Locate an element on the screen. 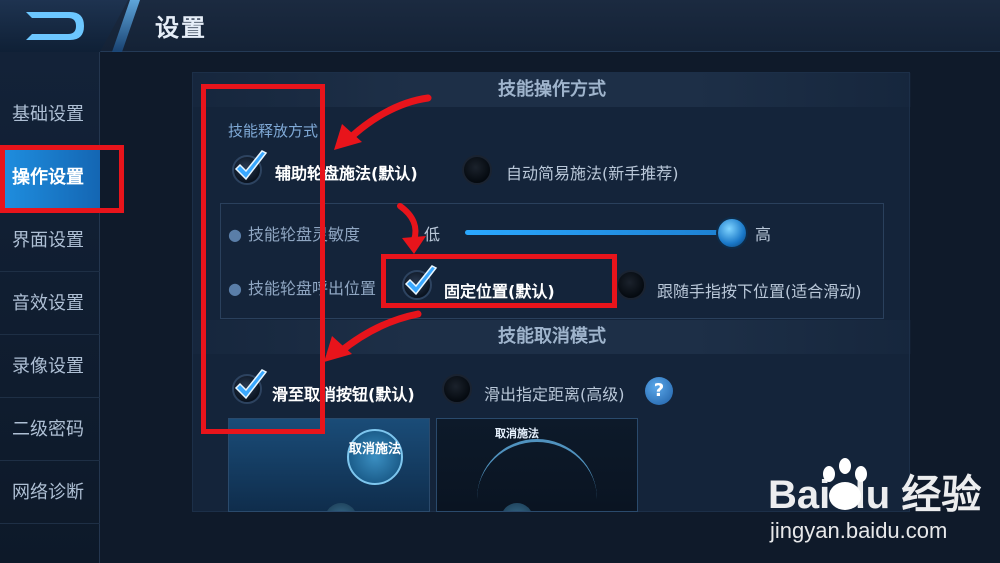 This screenshot has width=1000, height=563. simple-cast-label: 自动简易施法(新手推荐) is located at coordinates (592, 172).